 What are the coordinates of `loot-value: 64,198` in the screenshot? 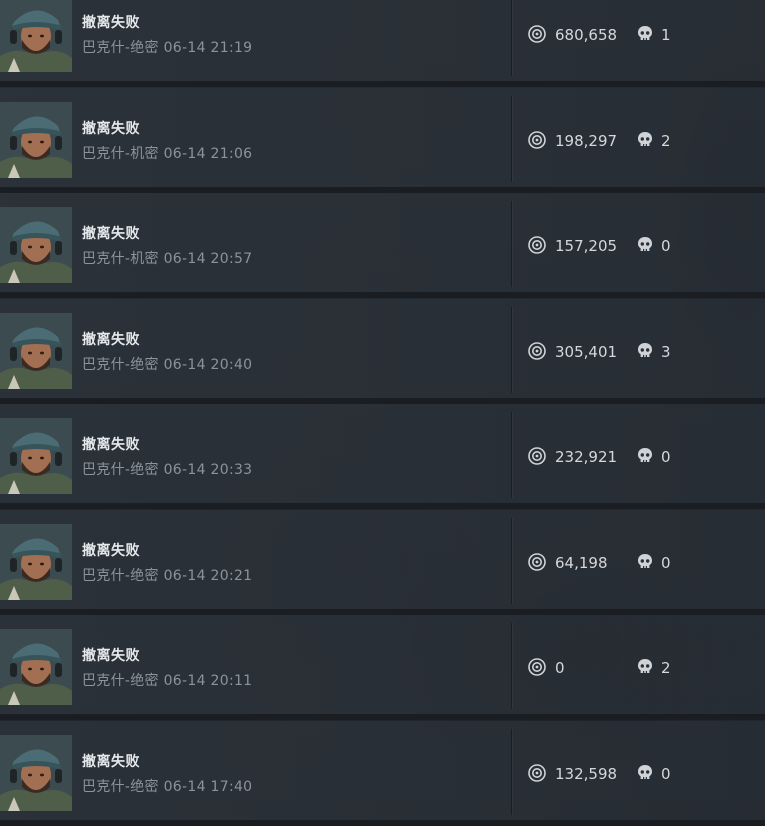 It's located at (581, 562).